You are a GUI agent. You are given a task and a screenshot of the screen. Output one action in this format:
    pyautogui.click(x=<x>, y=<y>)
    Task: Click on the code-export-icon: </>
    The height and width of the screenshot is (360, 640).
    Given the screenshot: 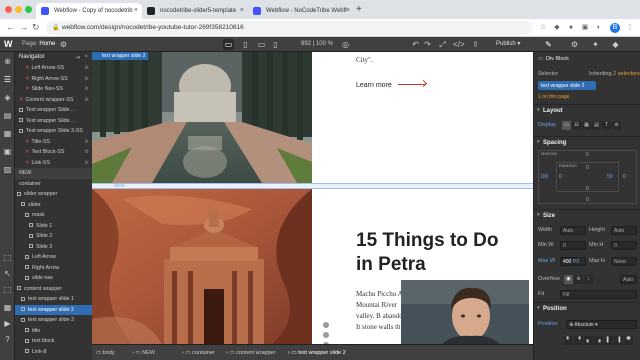 What is the action you would take?
    pyautogui.click(x=459, y=44)
    